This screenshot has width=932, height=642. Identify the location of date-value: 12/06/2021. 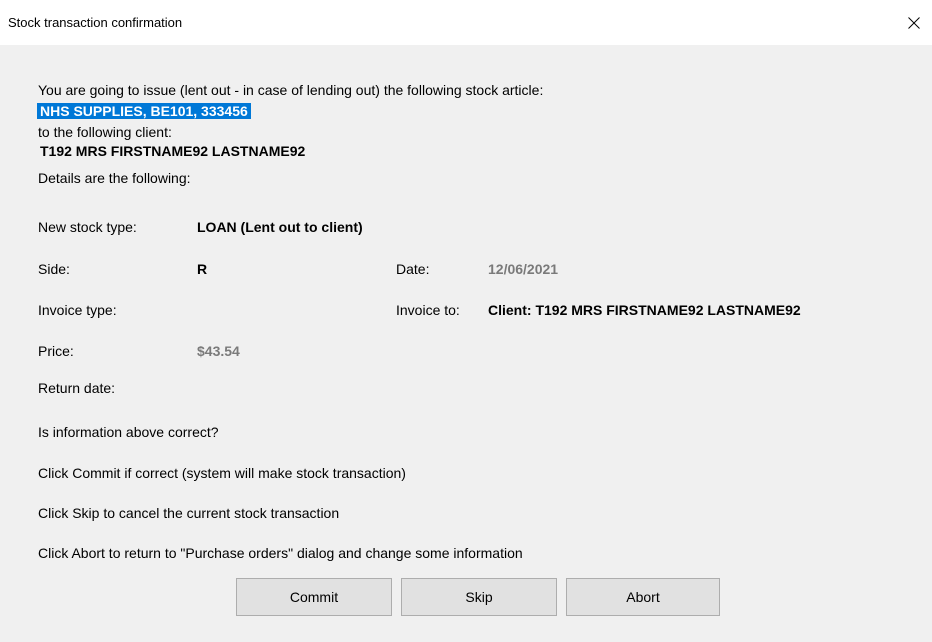
(523, 269).